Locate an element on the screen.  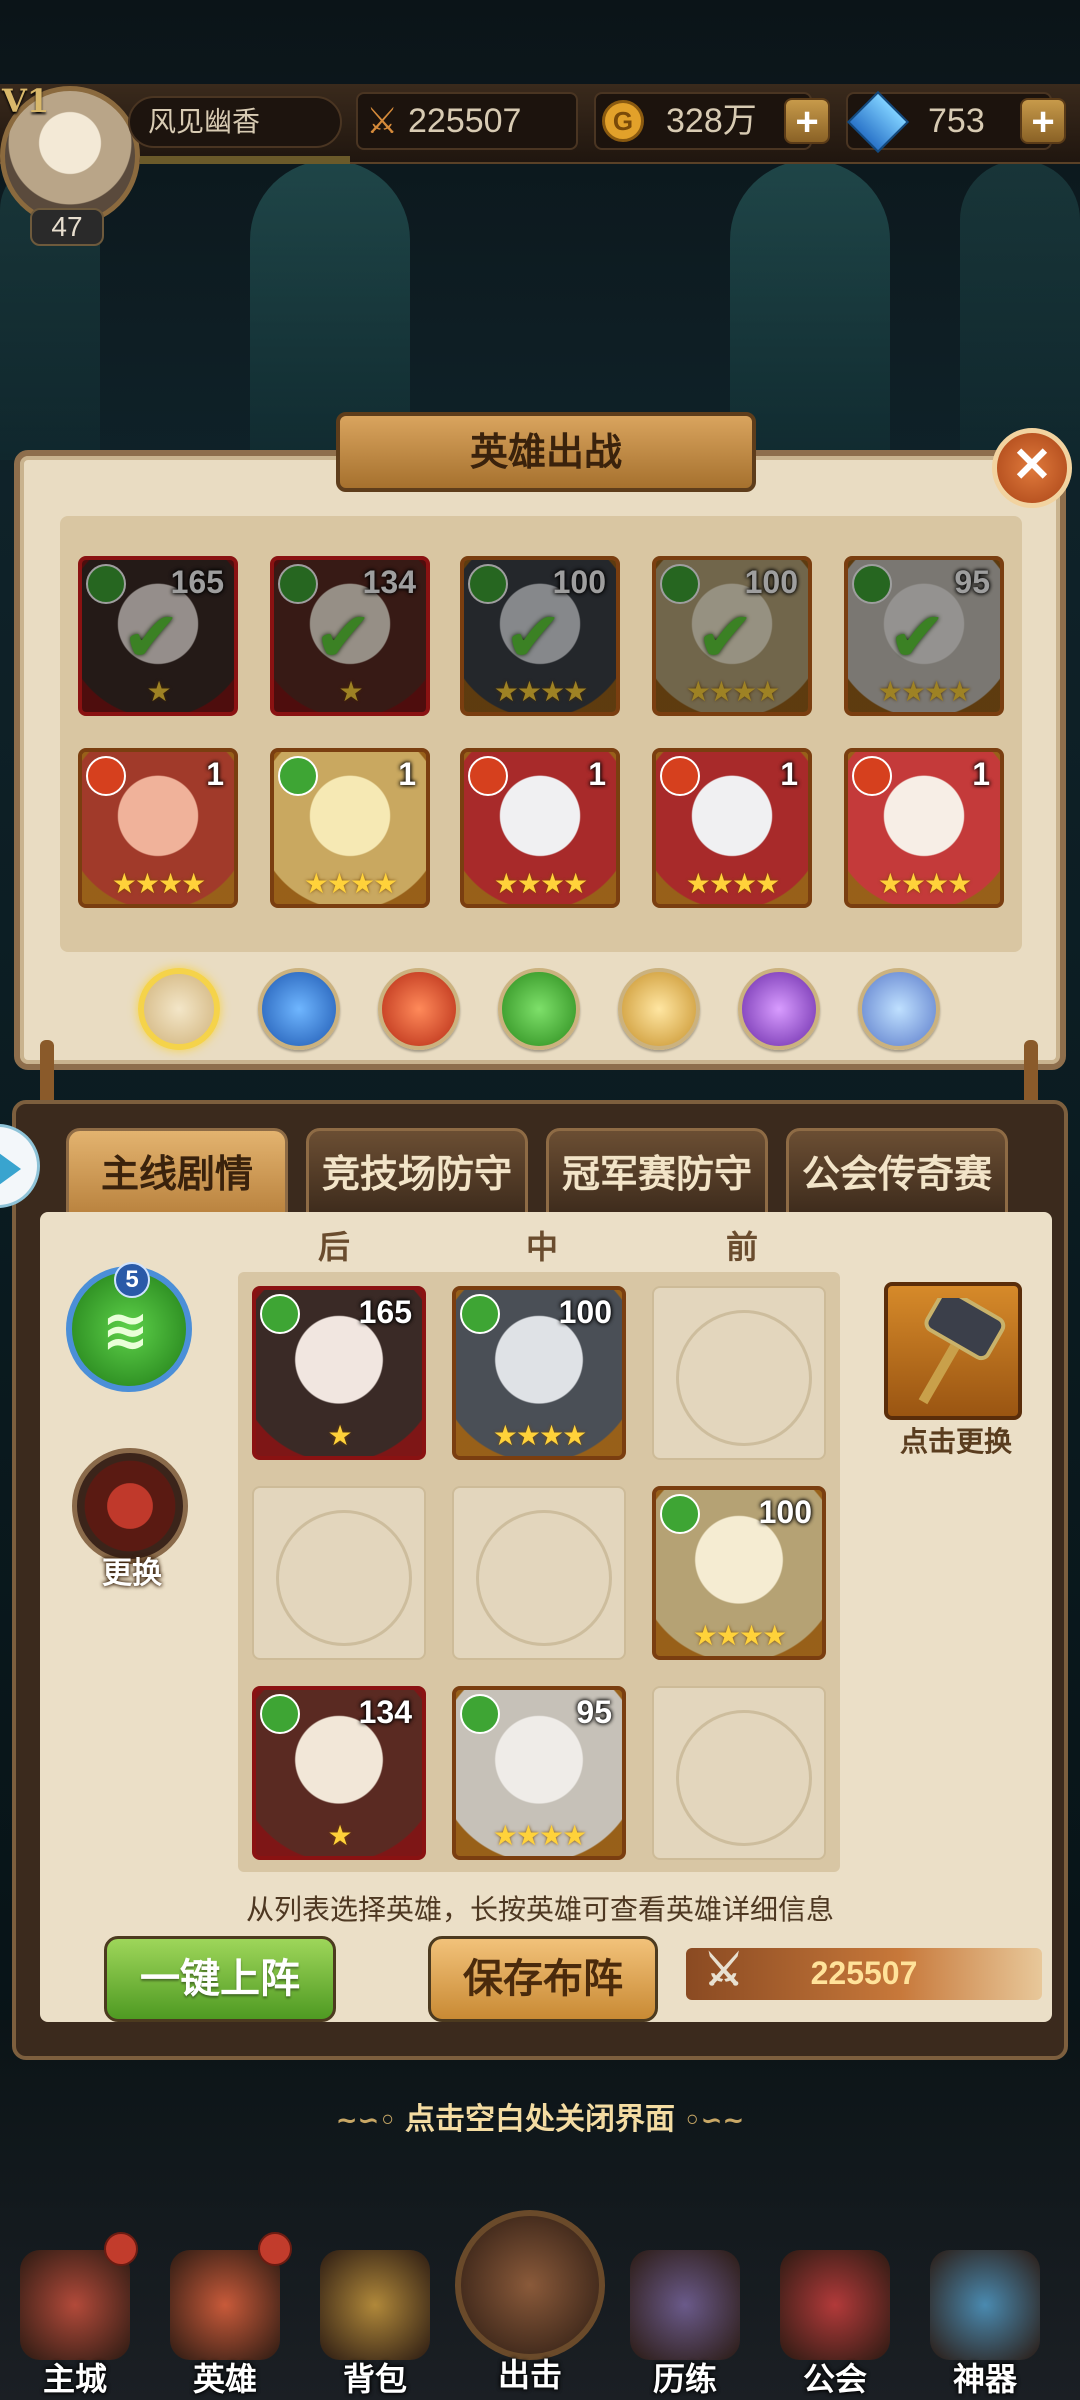
battle-icon is located at coordinates (530, 2285).